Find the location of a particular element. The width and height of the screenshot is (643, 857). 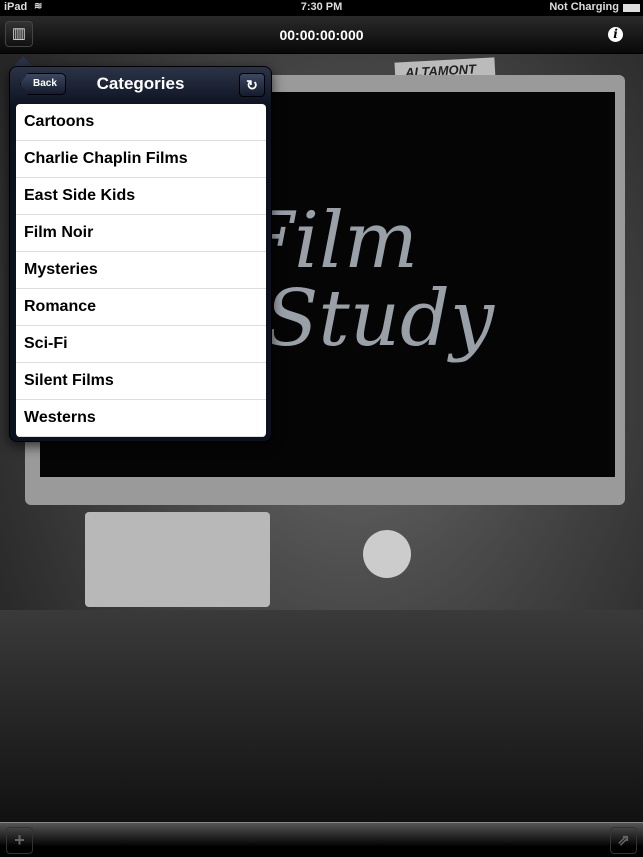

clock: 7:30 PM is located at coordinates (321, 7).